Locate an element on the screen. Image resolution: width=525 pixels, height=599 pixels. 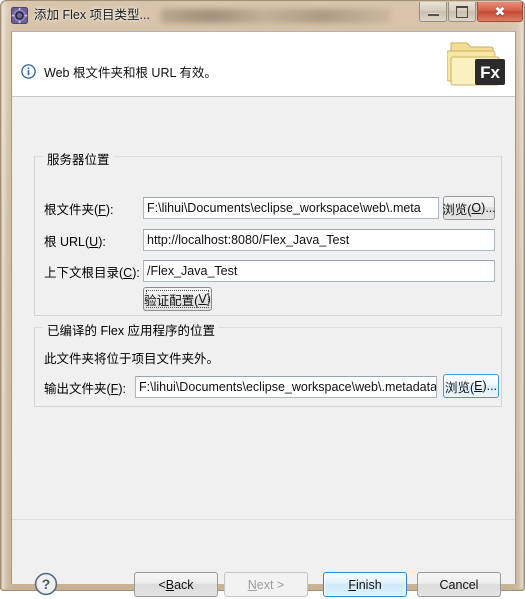
root-folder-label: 根文件夹(F): is located at coordinates (79, 210).